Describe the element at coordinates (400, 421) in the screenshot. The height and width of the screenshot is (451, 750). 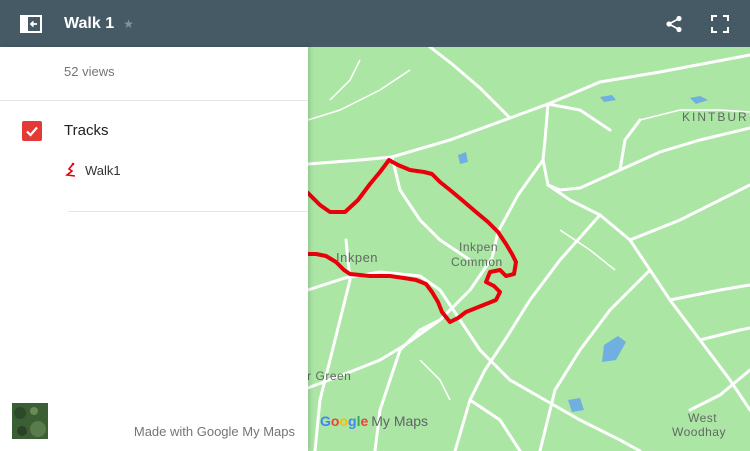
I see `logo-mymaps: My Maps` at that location.